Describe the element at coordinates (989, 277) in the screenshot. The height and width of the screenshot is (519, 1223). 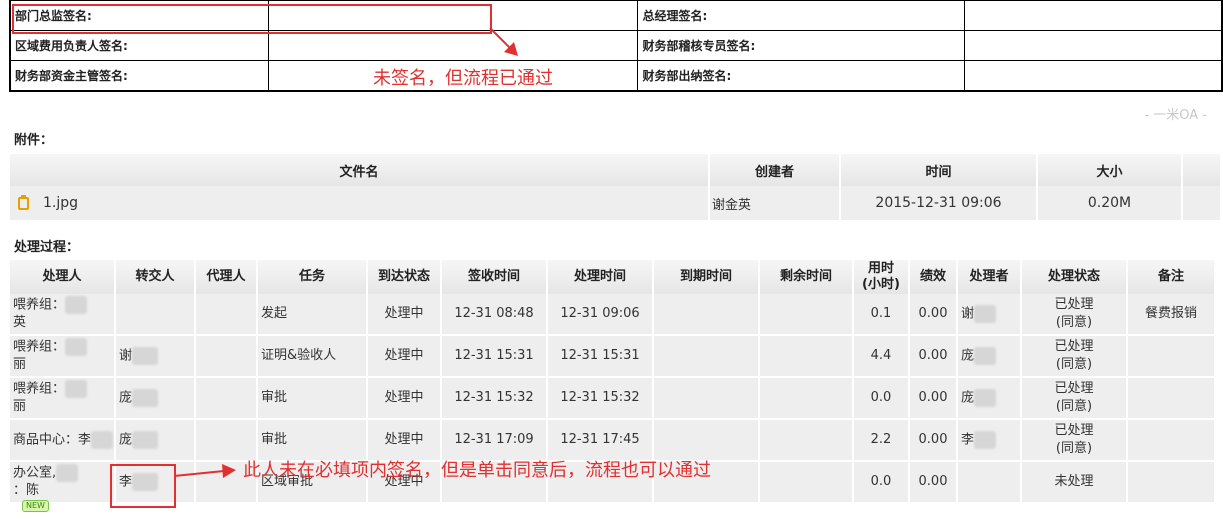
I see `col-processor: 处理者` at that location.